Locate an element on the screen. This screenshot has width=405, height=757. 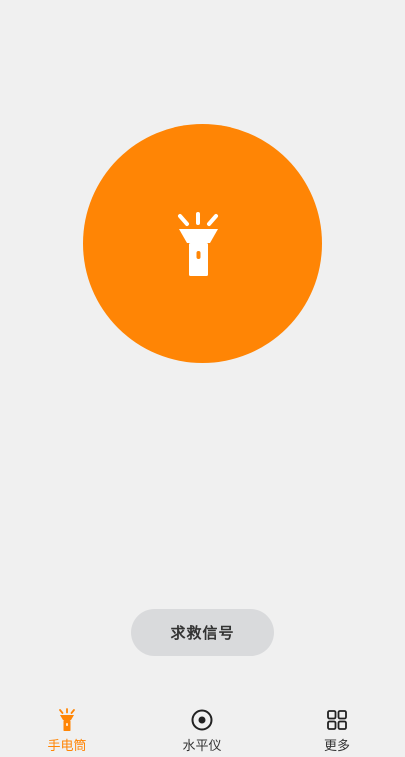
bottom-tab-bar: 手电筒 水平仪 更多 is located at coordinates (202, 728).